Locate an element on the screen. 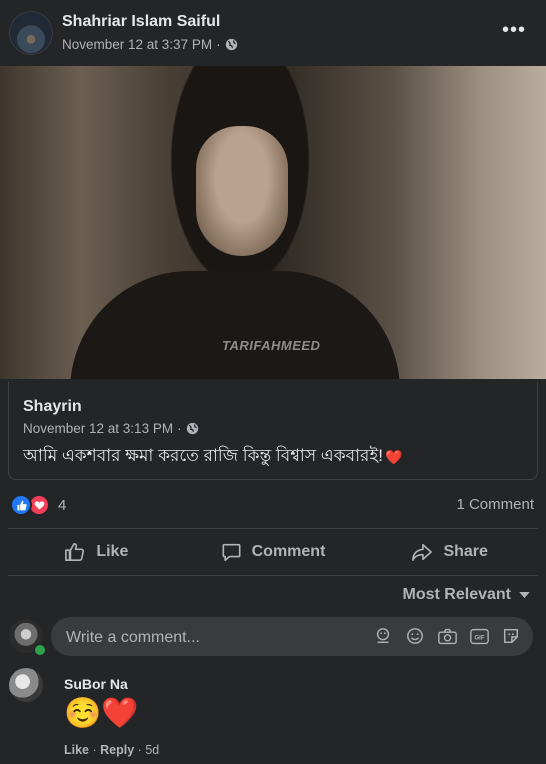  comment-button: Comment is located at coordinates (273, 552).